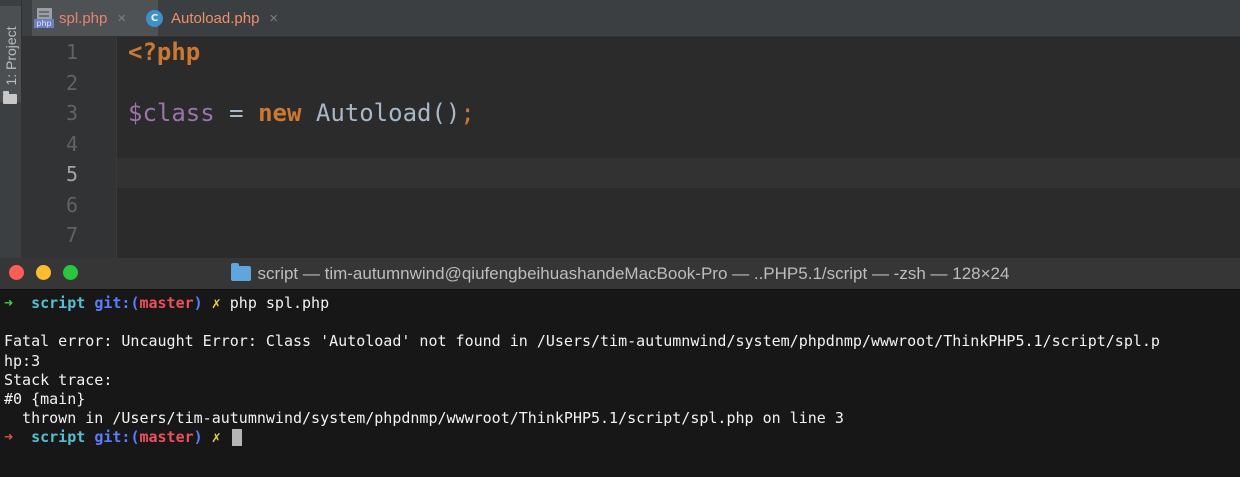  I want to click on line-number: 4, so click(71, 143).